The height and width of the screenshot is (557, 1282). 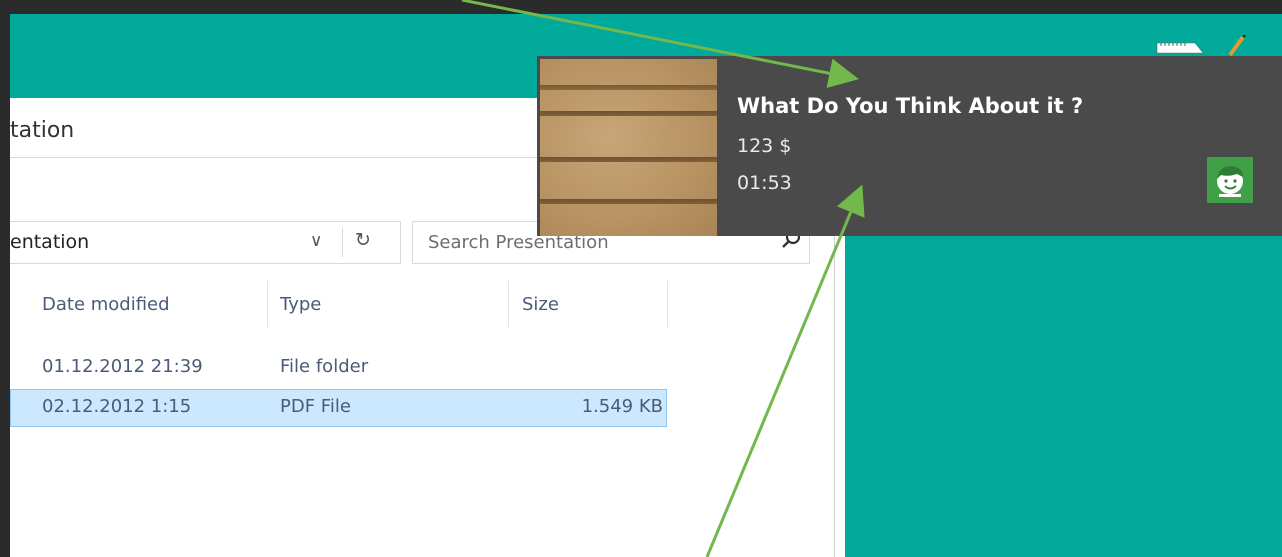 I want to click on app-logo, so click(x=1230, y=180).